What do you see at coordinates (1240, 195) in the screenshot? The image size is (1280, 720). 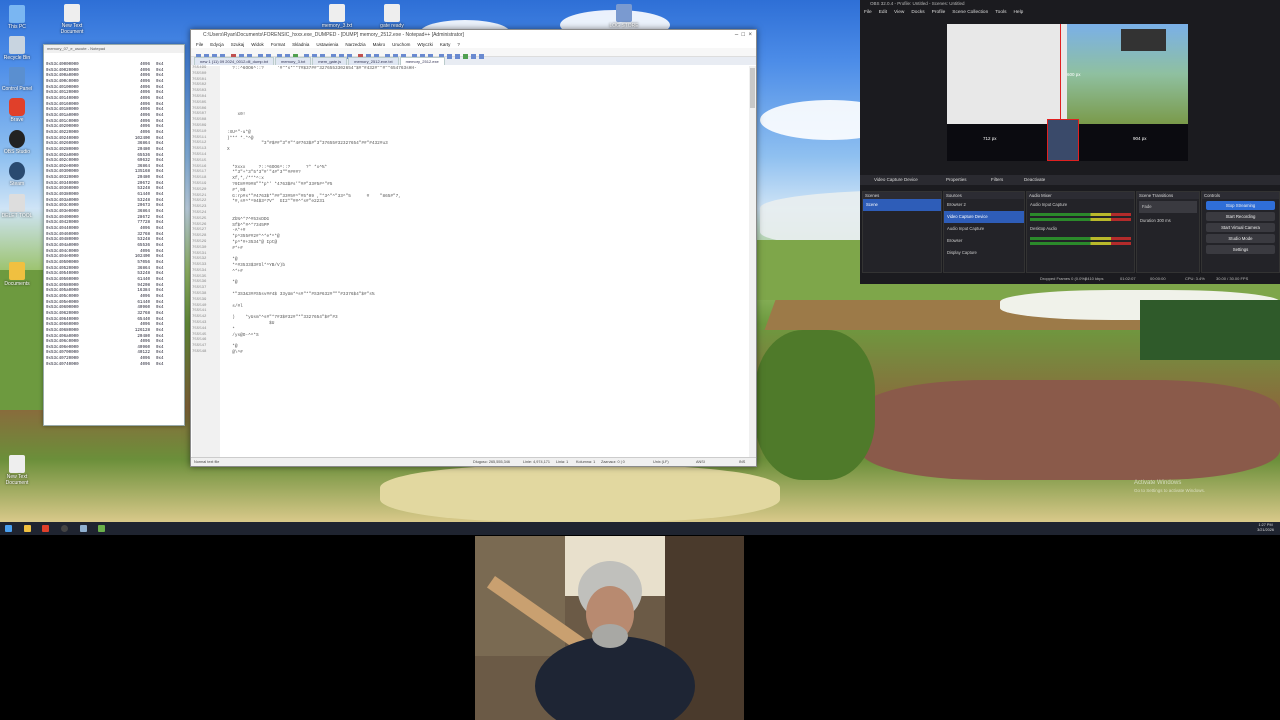 I see `controls-title: Controls` at bounding box center [1240, 195].